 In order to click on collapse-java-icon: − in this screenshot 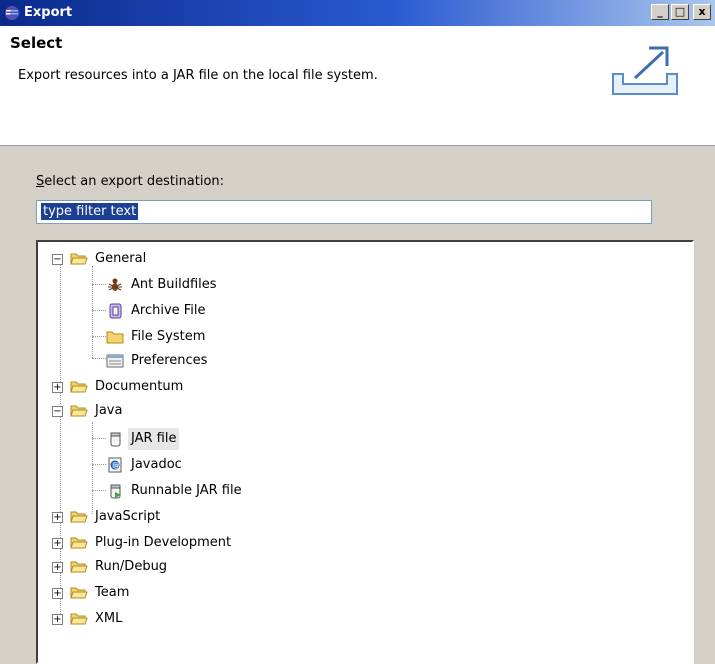, I will do `click(57, 411)`.